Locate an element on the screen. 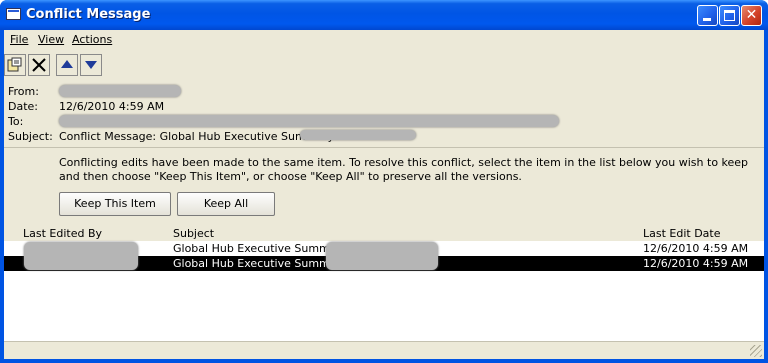 This screenshot has height=363, width=768. menu-bar: File View Actions is located at coordinates (384, 40).